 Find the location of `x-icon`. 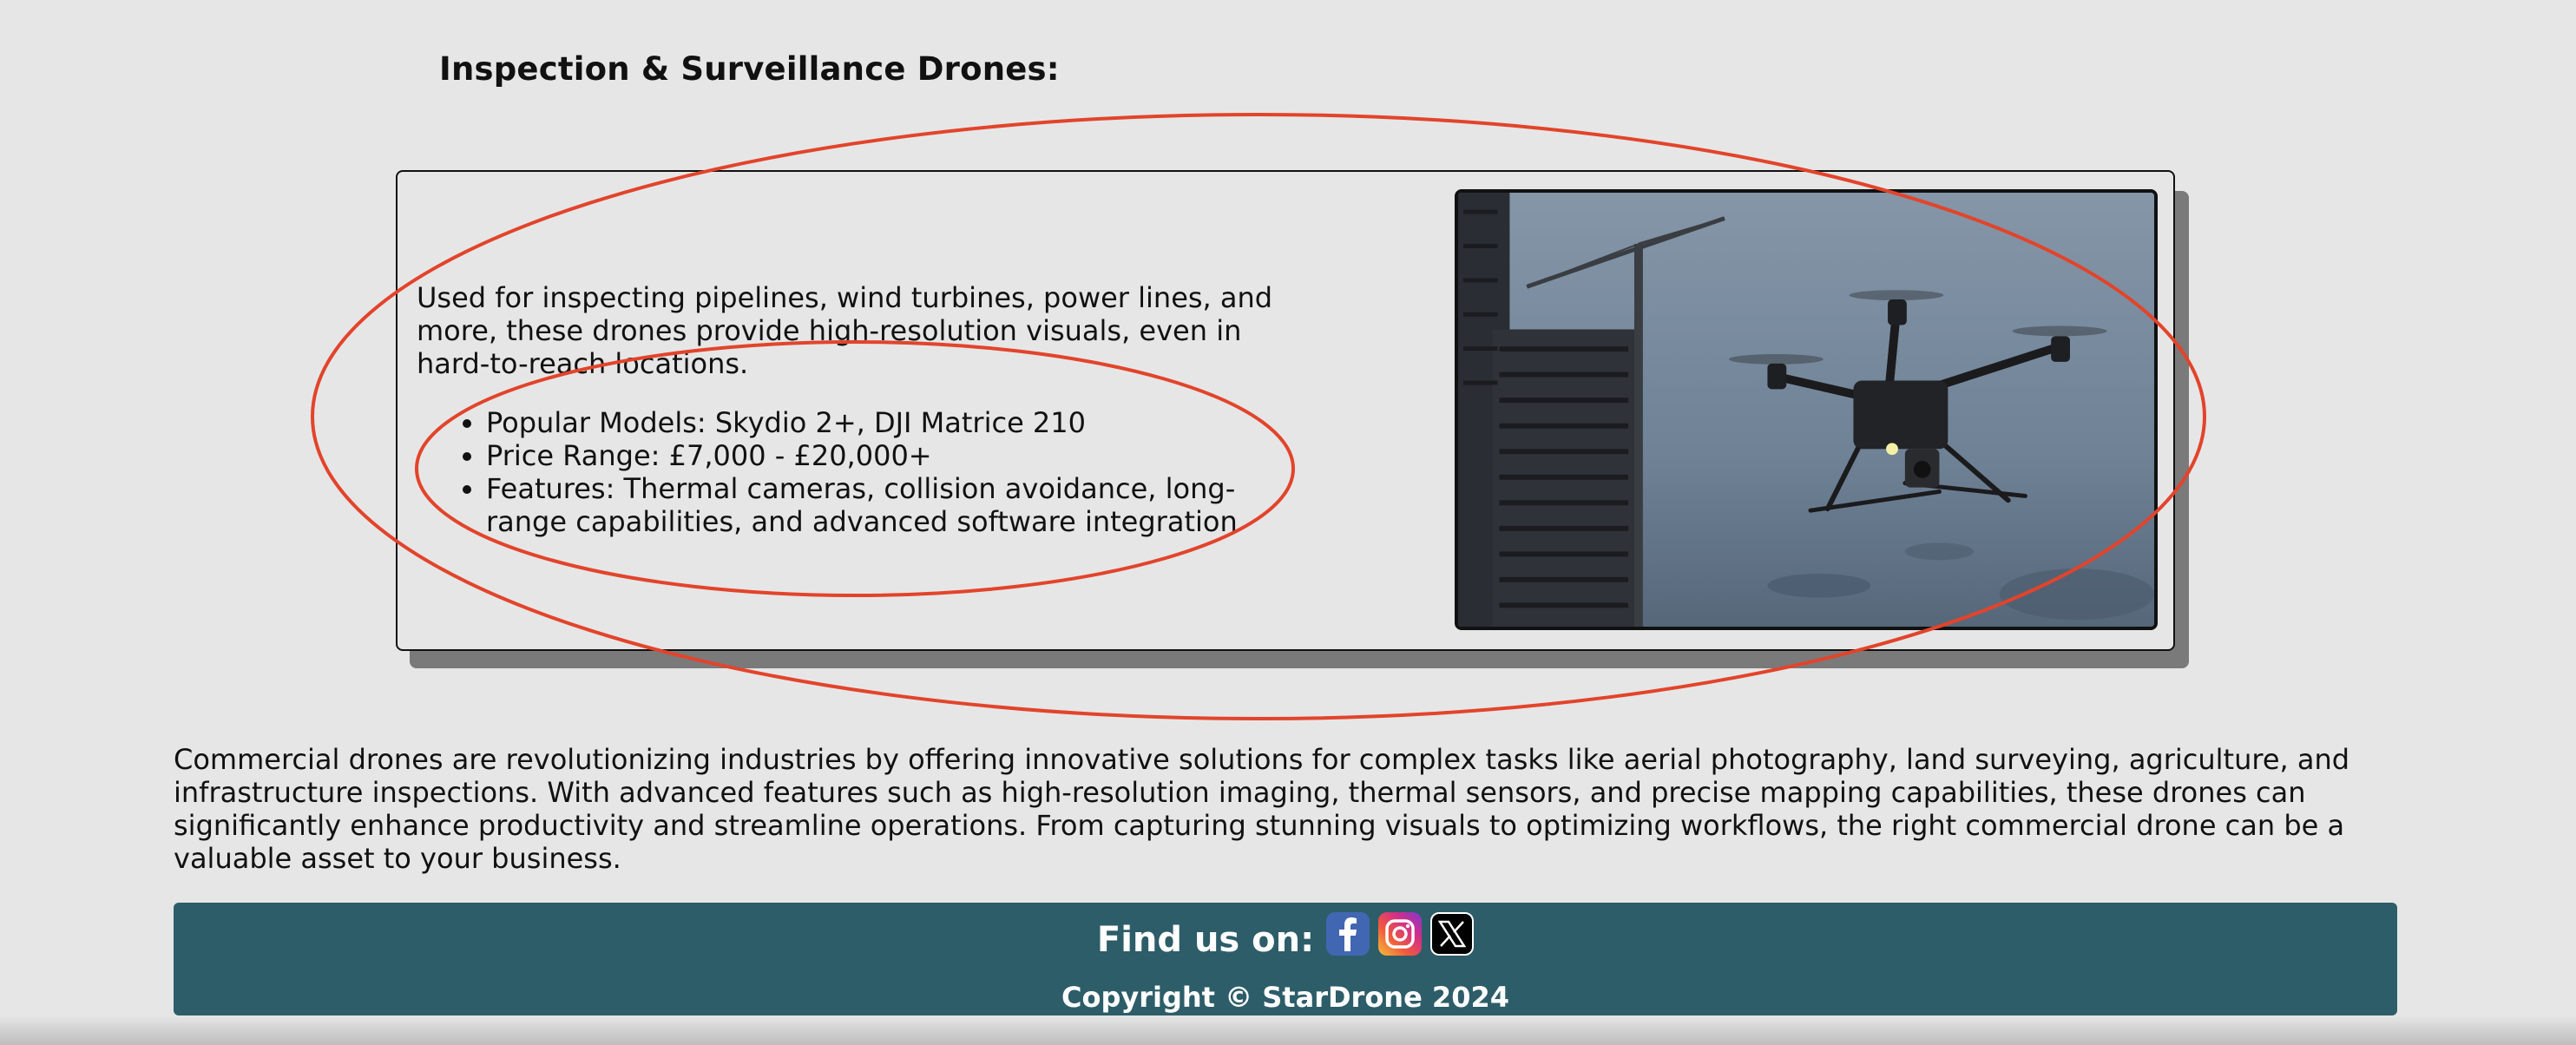

x-icon is located at coordinates (1452, 934).